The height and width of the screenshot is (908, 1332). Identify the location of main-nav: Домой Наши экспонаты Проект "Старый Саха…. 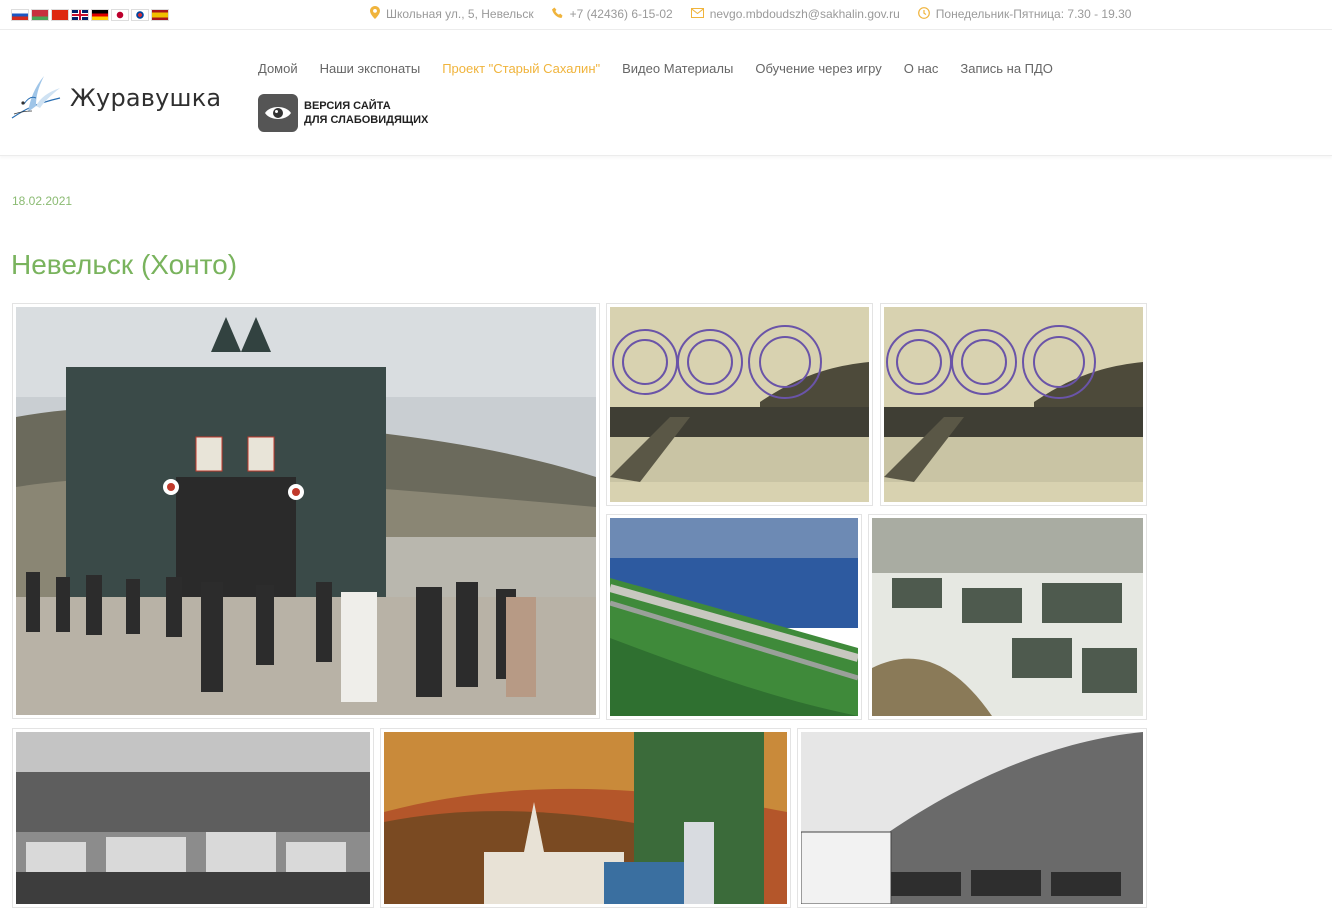
(655, 68).